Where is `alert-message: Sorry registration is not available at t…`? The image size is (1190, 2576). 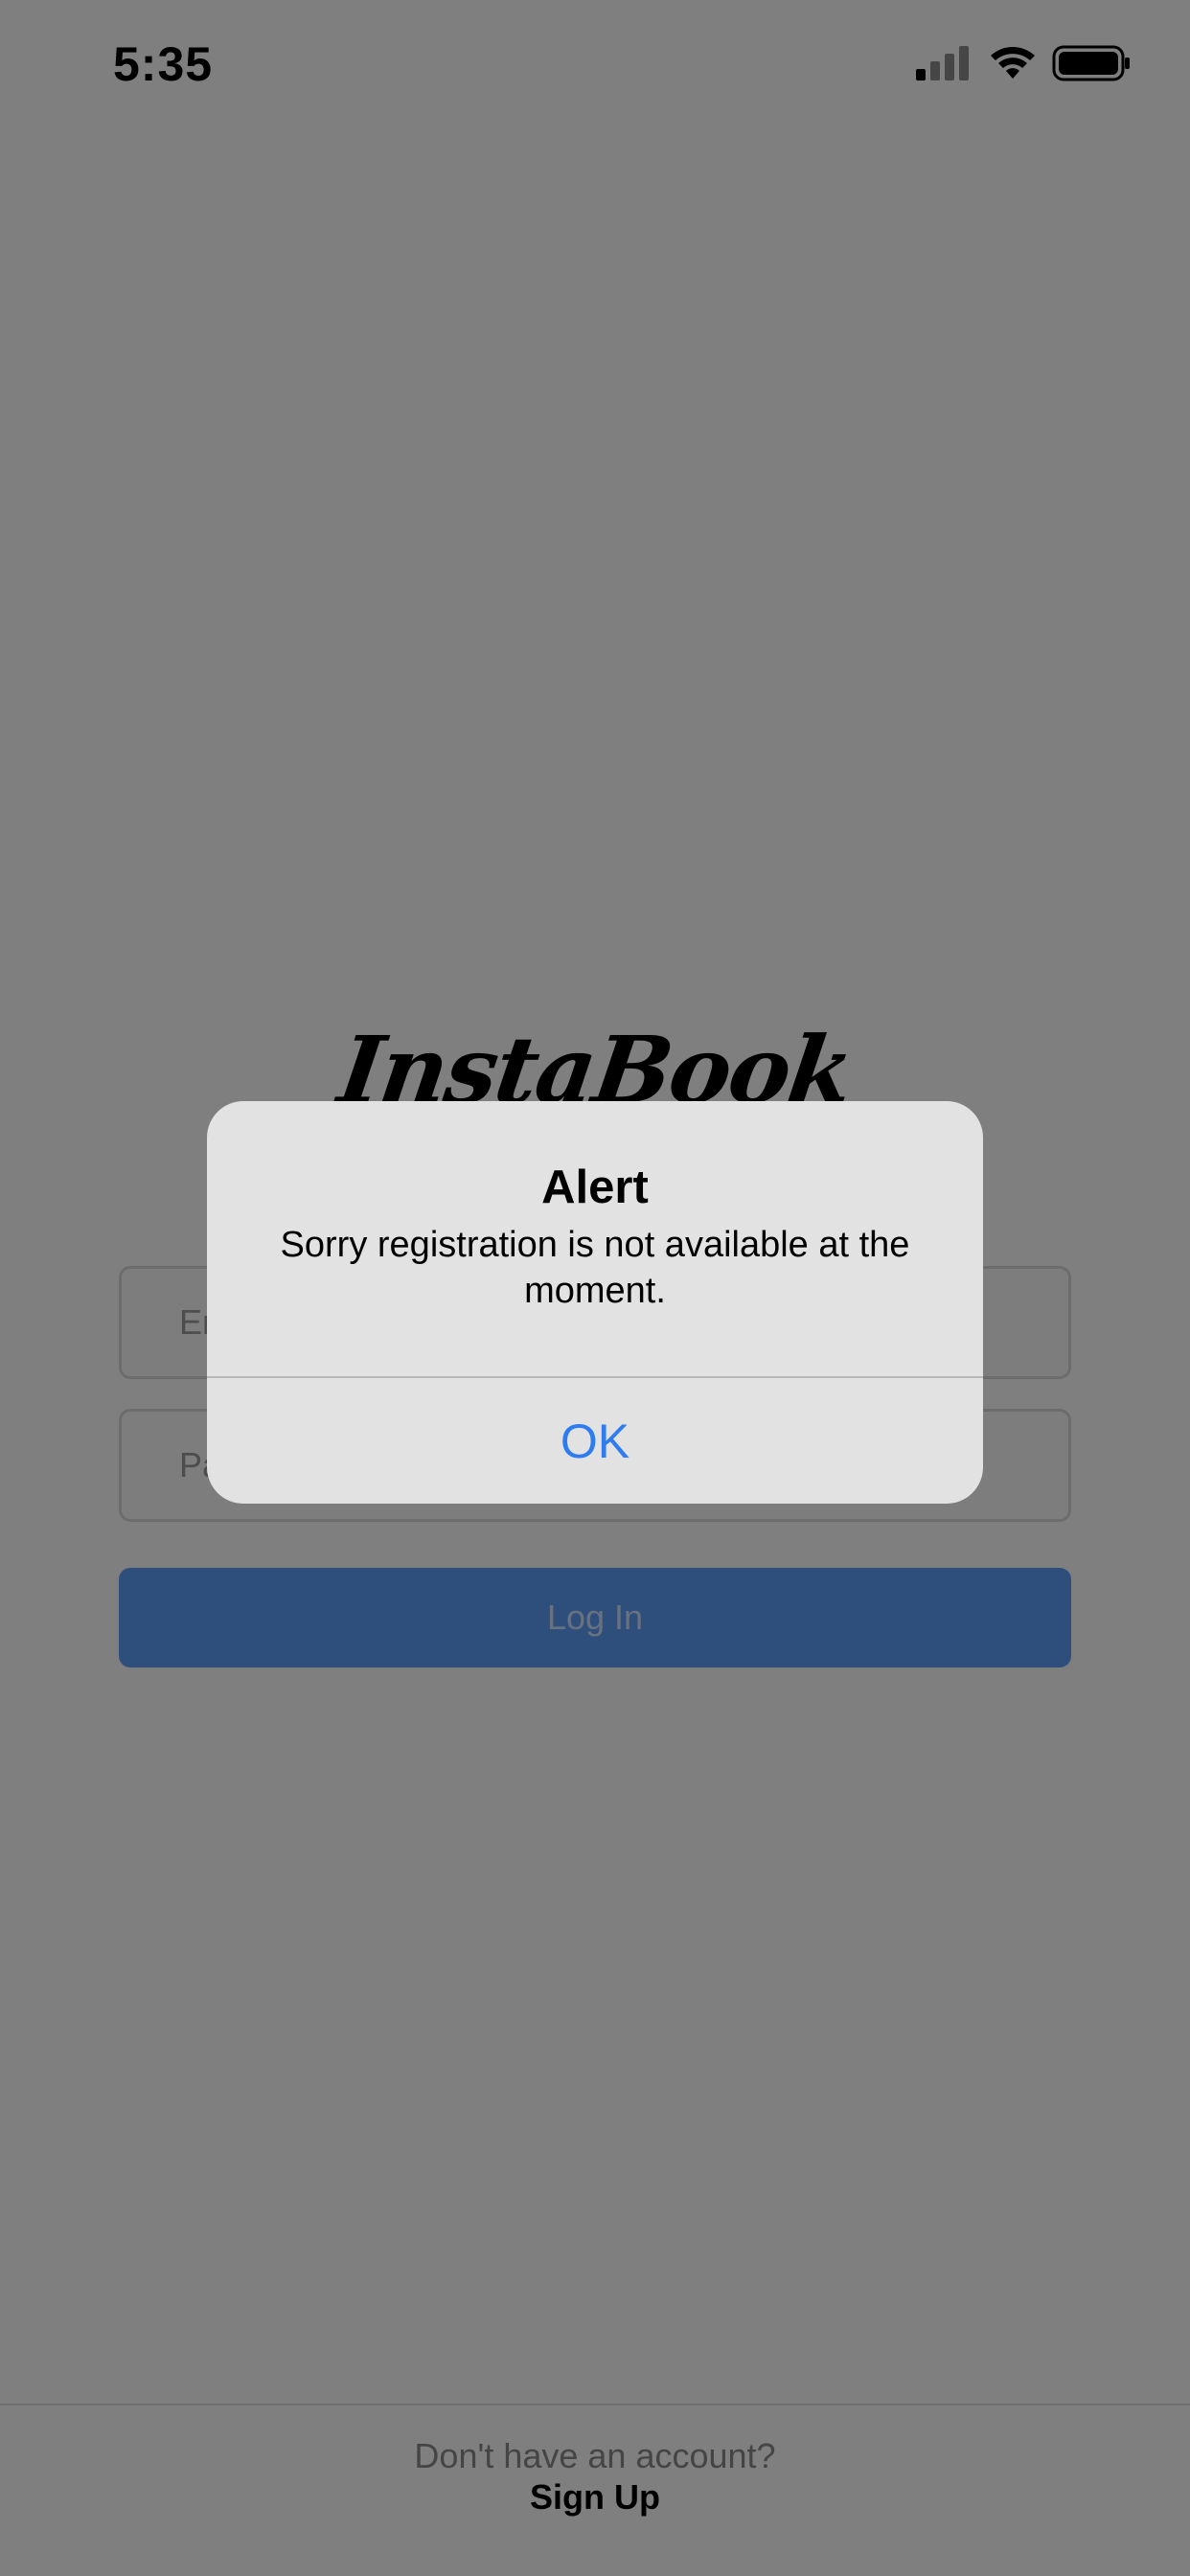 alert-message: Sorry registration is not available at t… is located at coordinates (595, 1268).